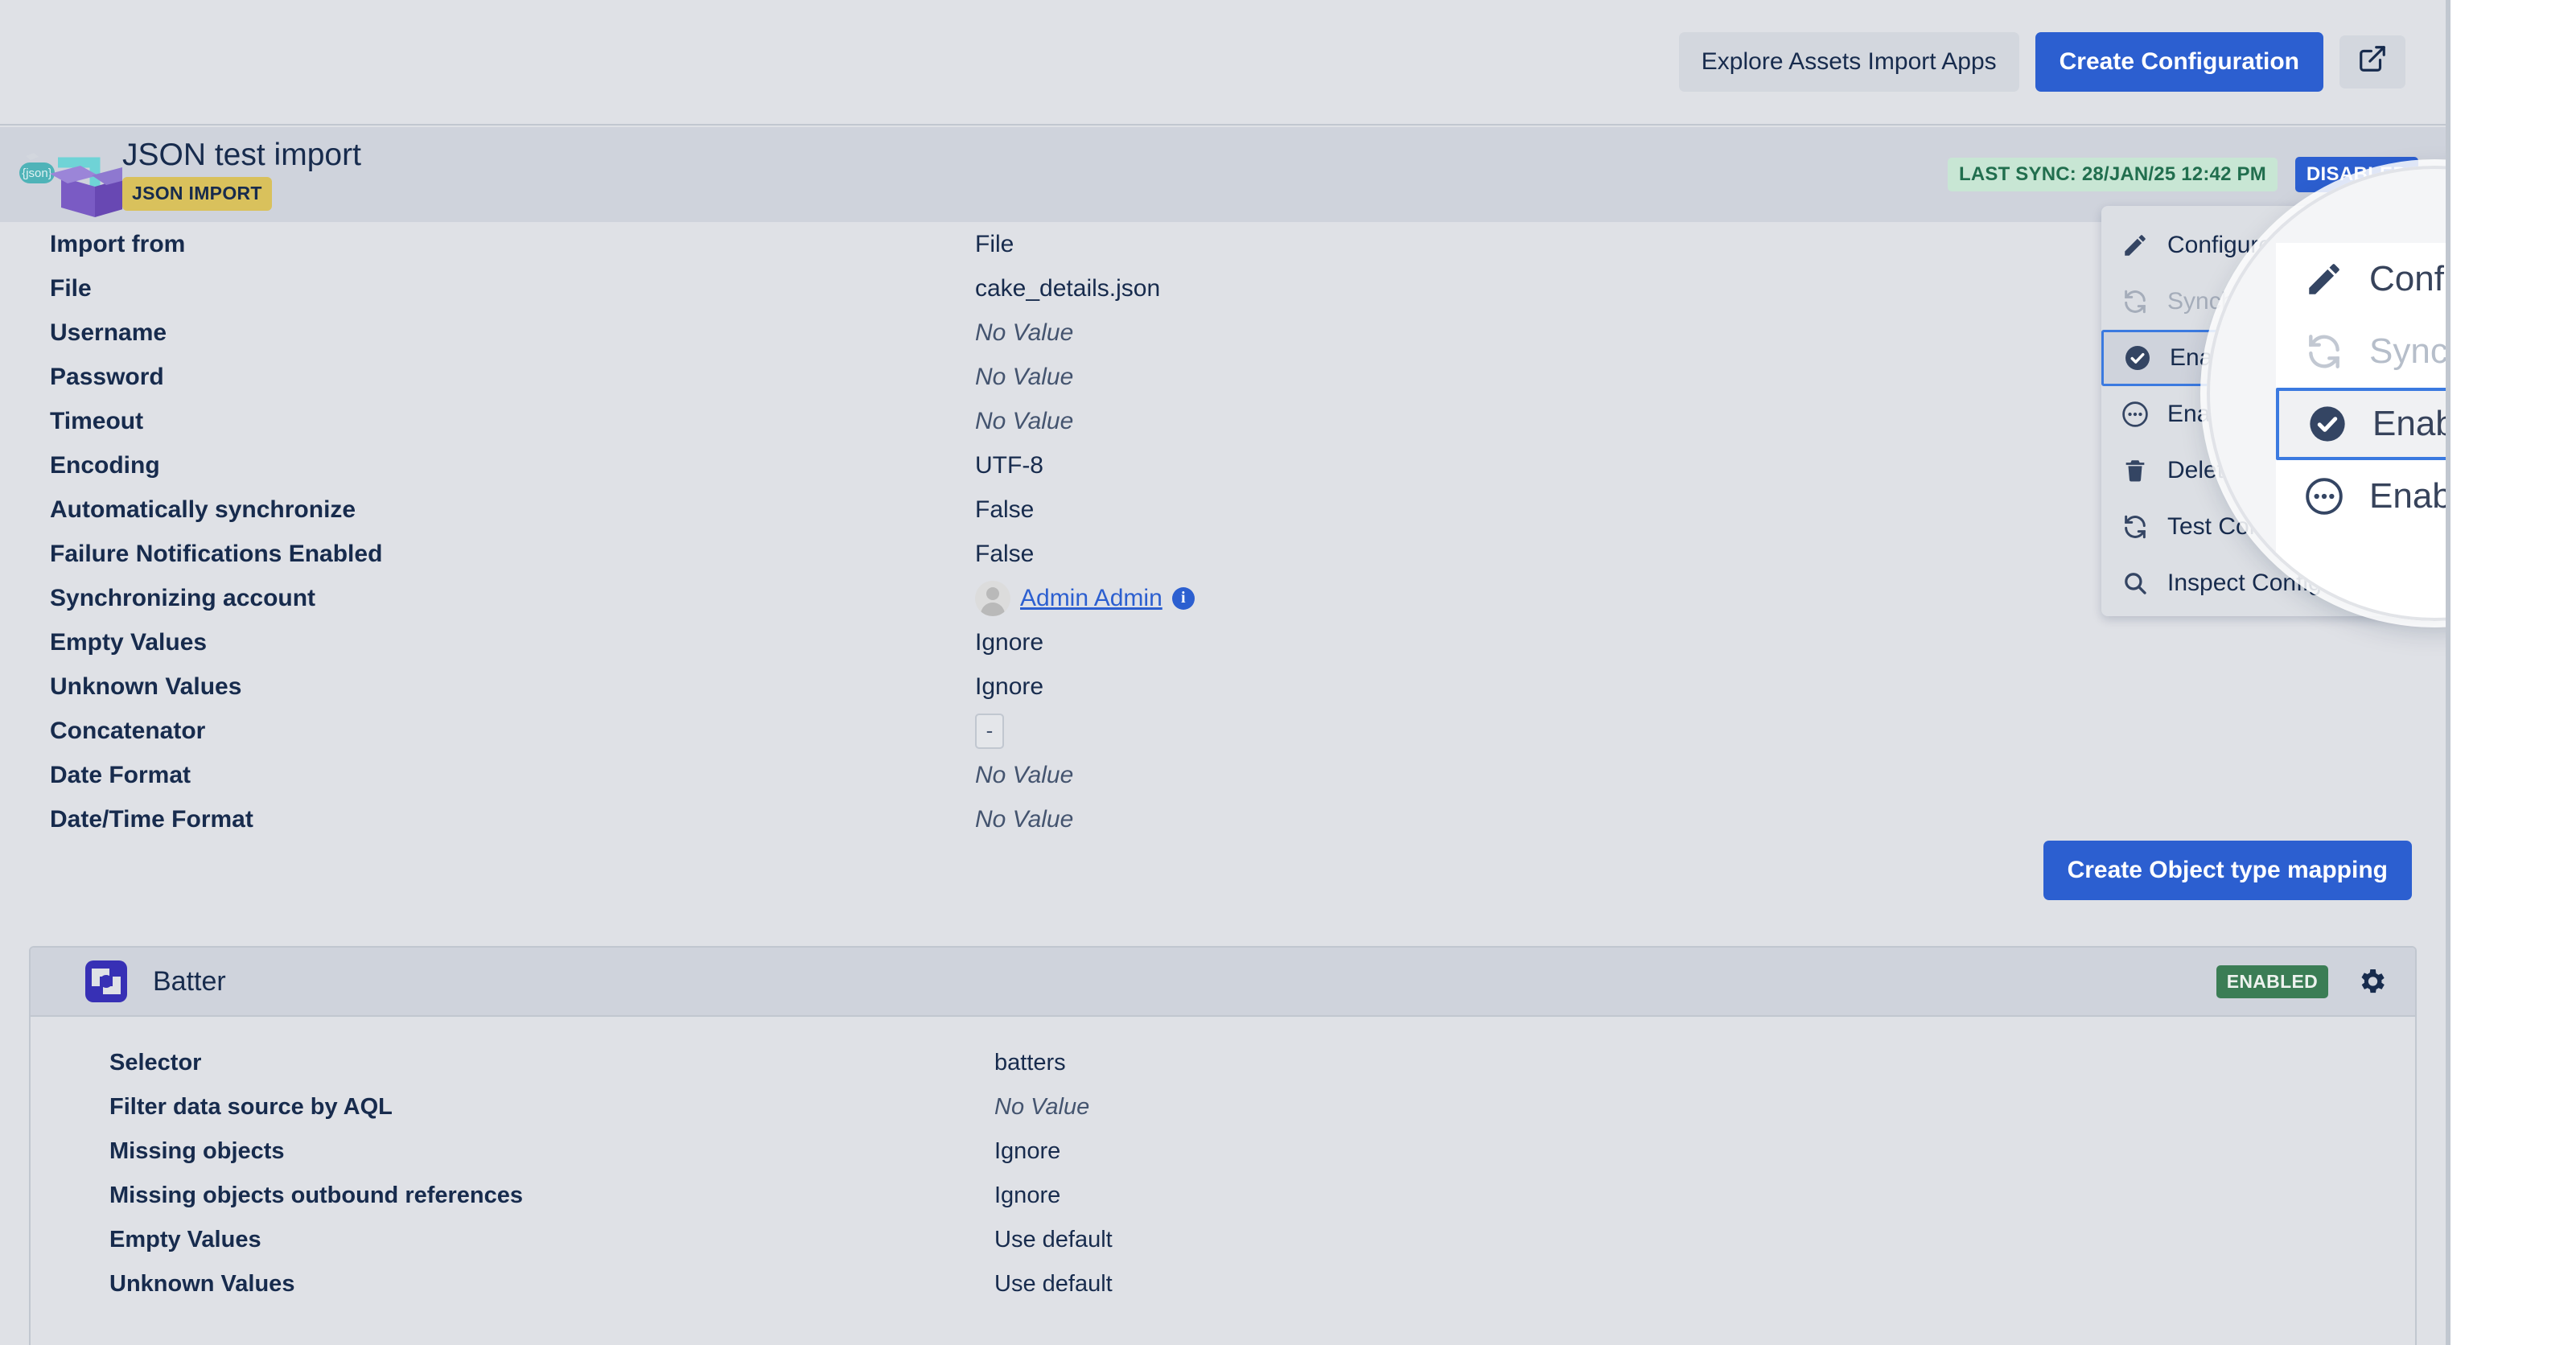 Image resolution: width=2576 pixels, height=1345 pixels. I want to click on property-row-datetime-format: Date/Time Format No Value, so click(1223, 819).